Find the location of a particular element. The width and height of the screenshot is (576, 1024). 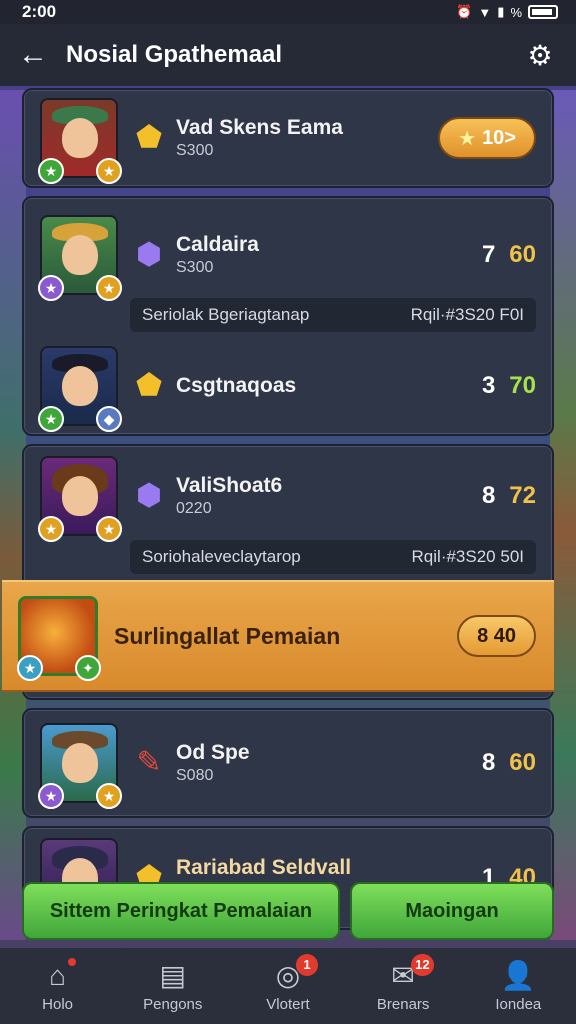

notification-badge: 12 is located at coordinates (422, 964).